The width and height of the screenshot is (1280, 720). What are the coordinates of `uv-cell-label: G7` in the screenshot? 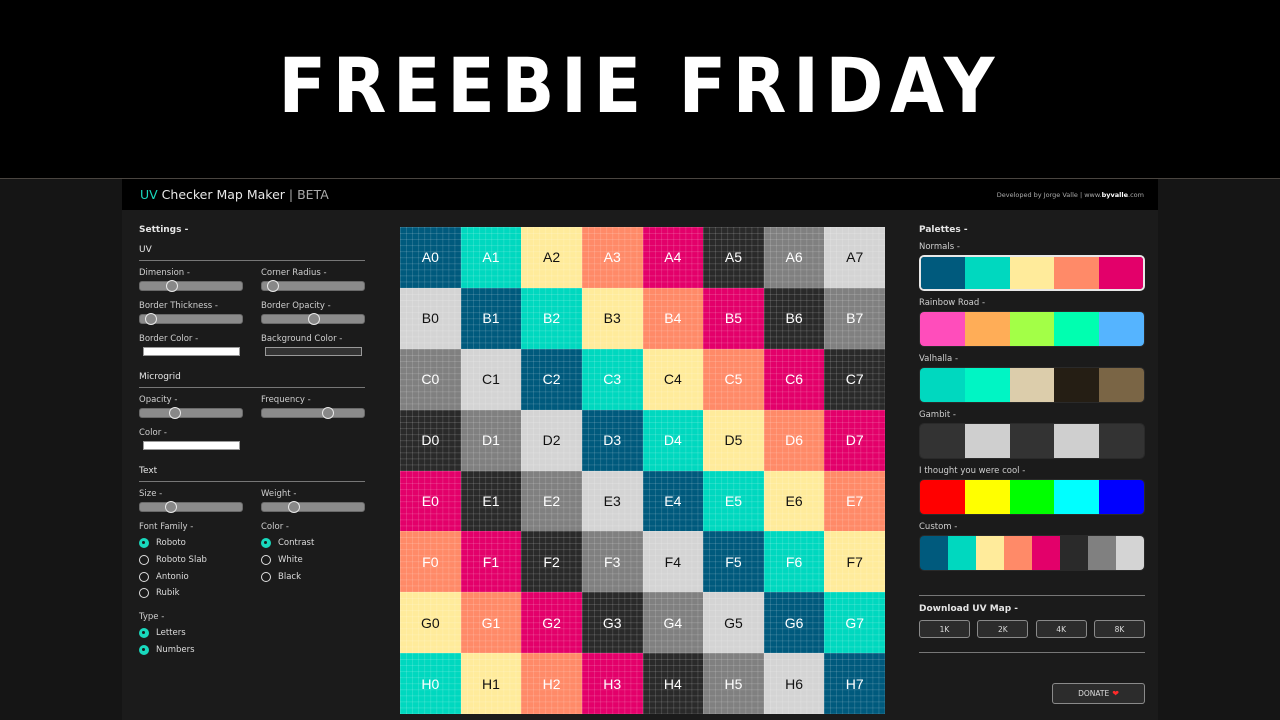 It's located at (855, 622).